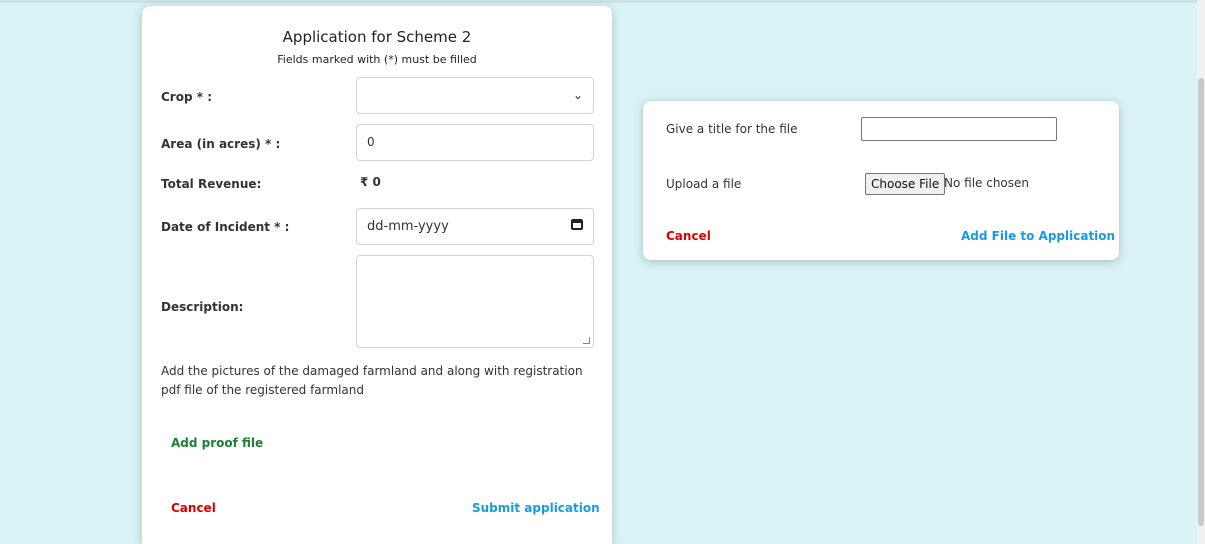  Describe the element at coordinates (408, 226) in the screenshot. I see `date-placeholder: dd-mm-yyyy` at that location.